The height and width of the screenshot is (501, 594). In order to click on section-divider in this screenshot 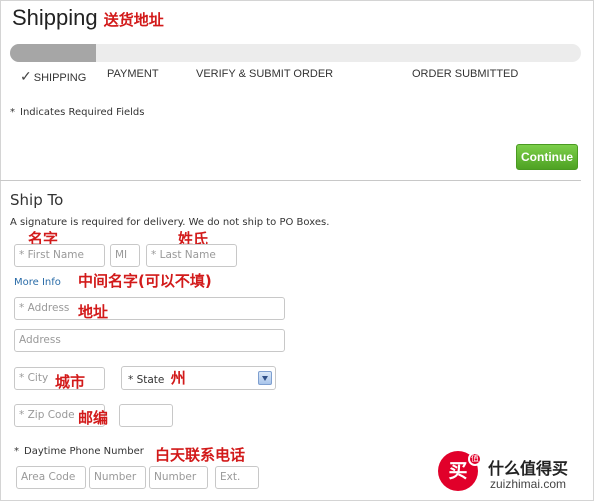, I will do `click(290, 180)`.